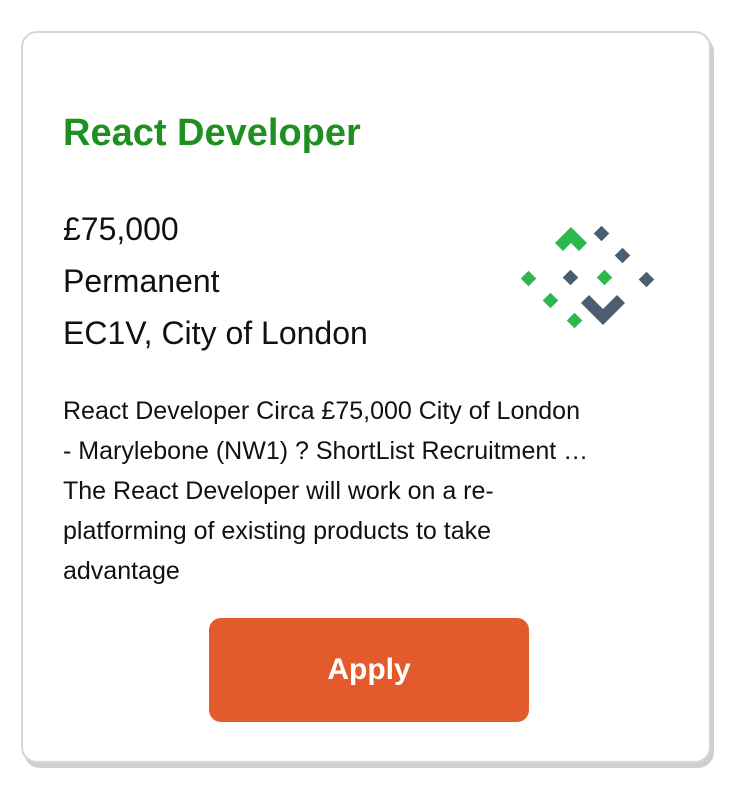 This screenshot has height=786, width=736. Describe the element at coordinates (121, 229) in the screenshot. I see `job-salary: £75,000` at that location.